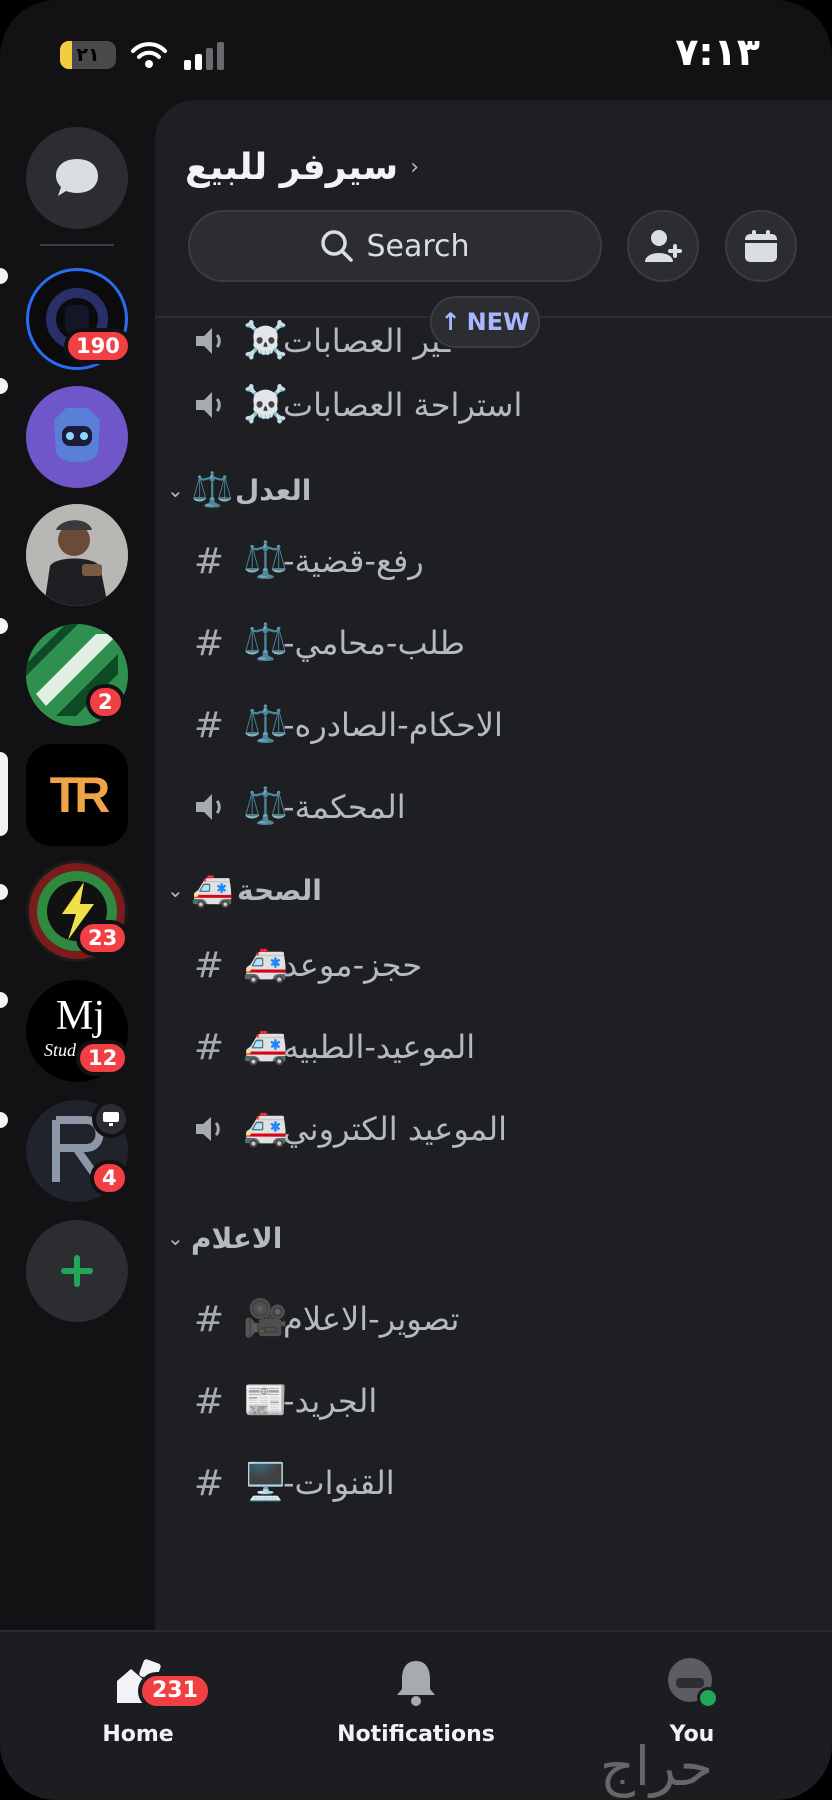 Image resolution: width=832 pixels, height=1800 pixels. I want to click on arrow-up-icon: ↑, so click(450, 322).